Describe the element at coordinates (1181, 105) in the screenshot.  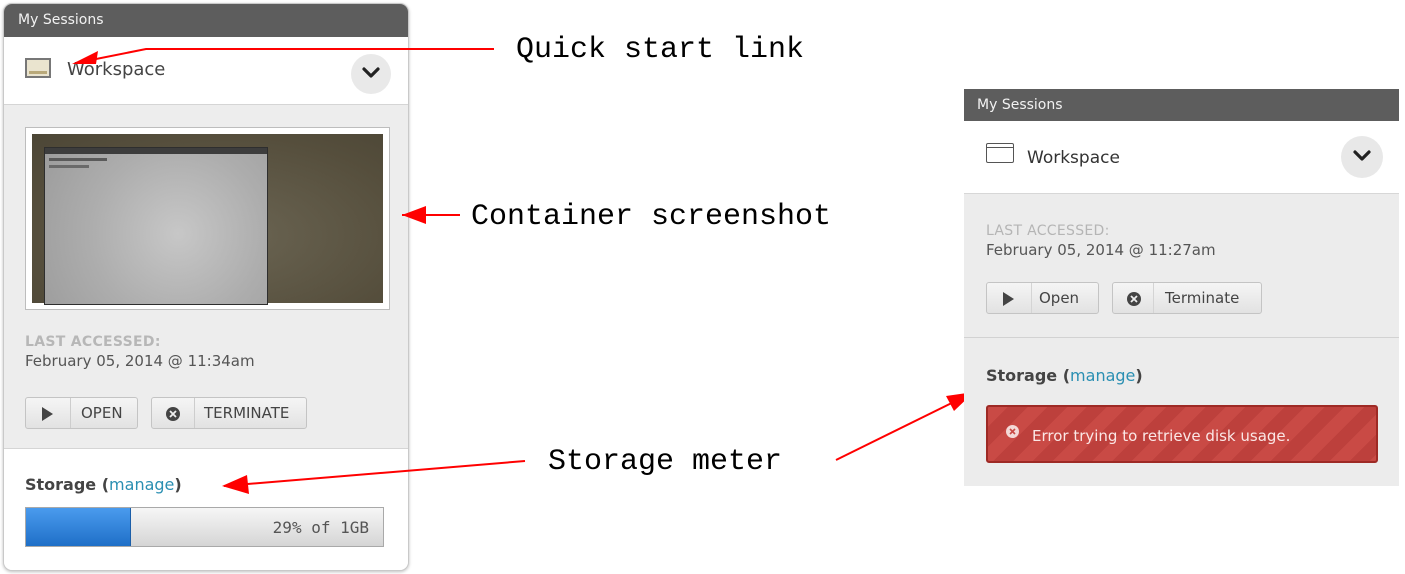
I see `panel-header: My Sessions` at that location.